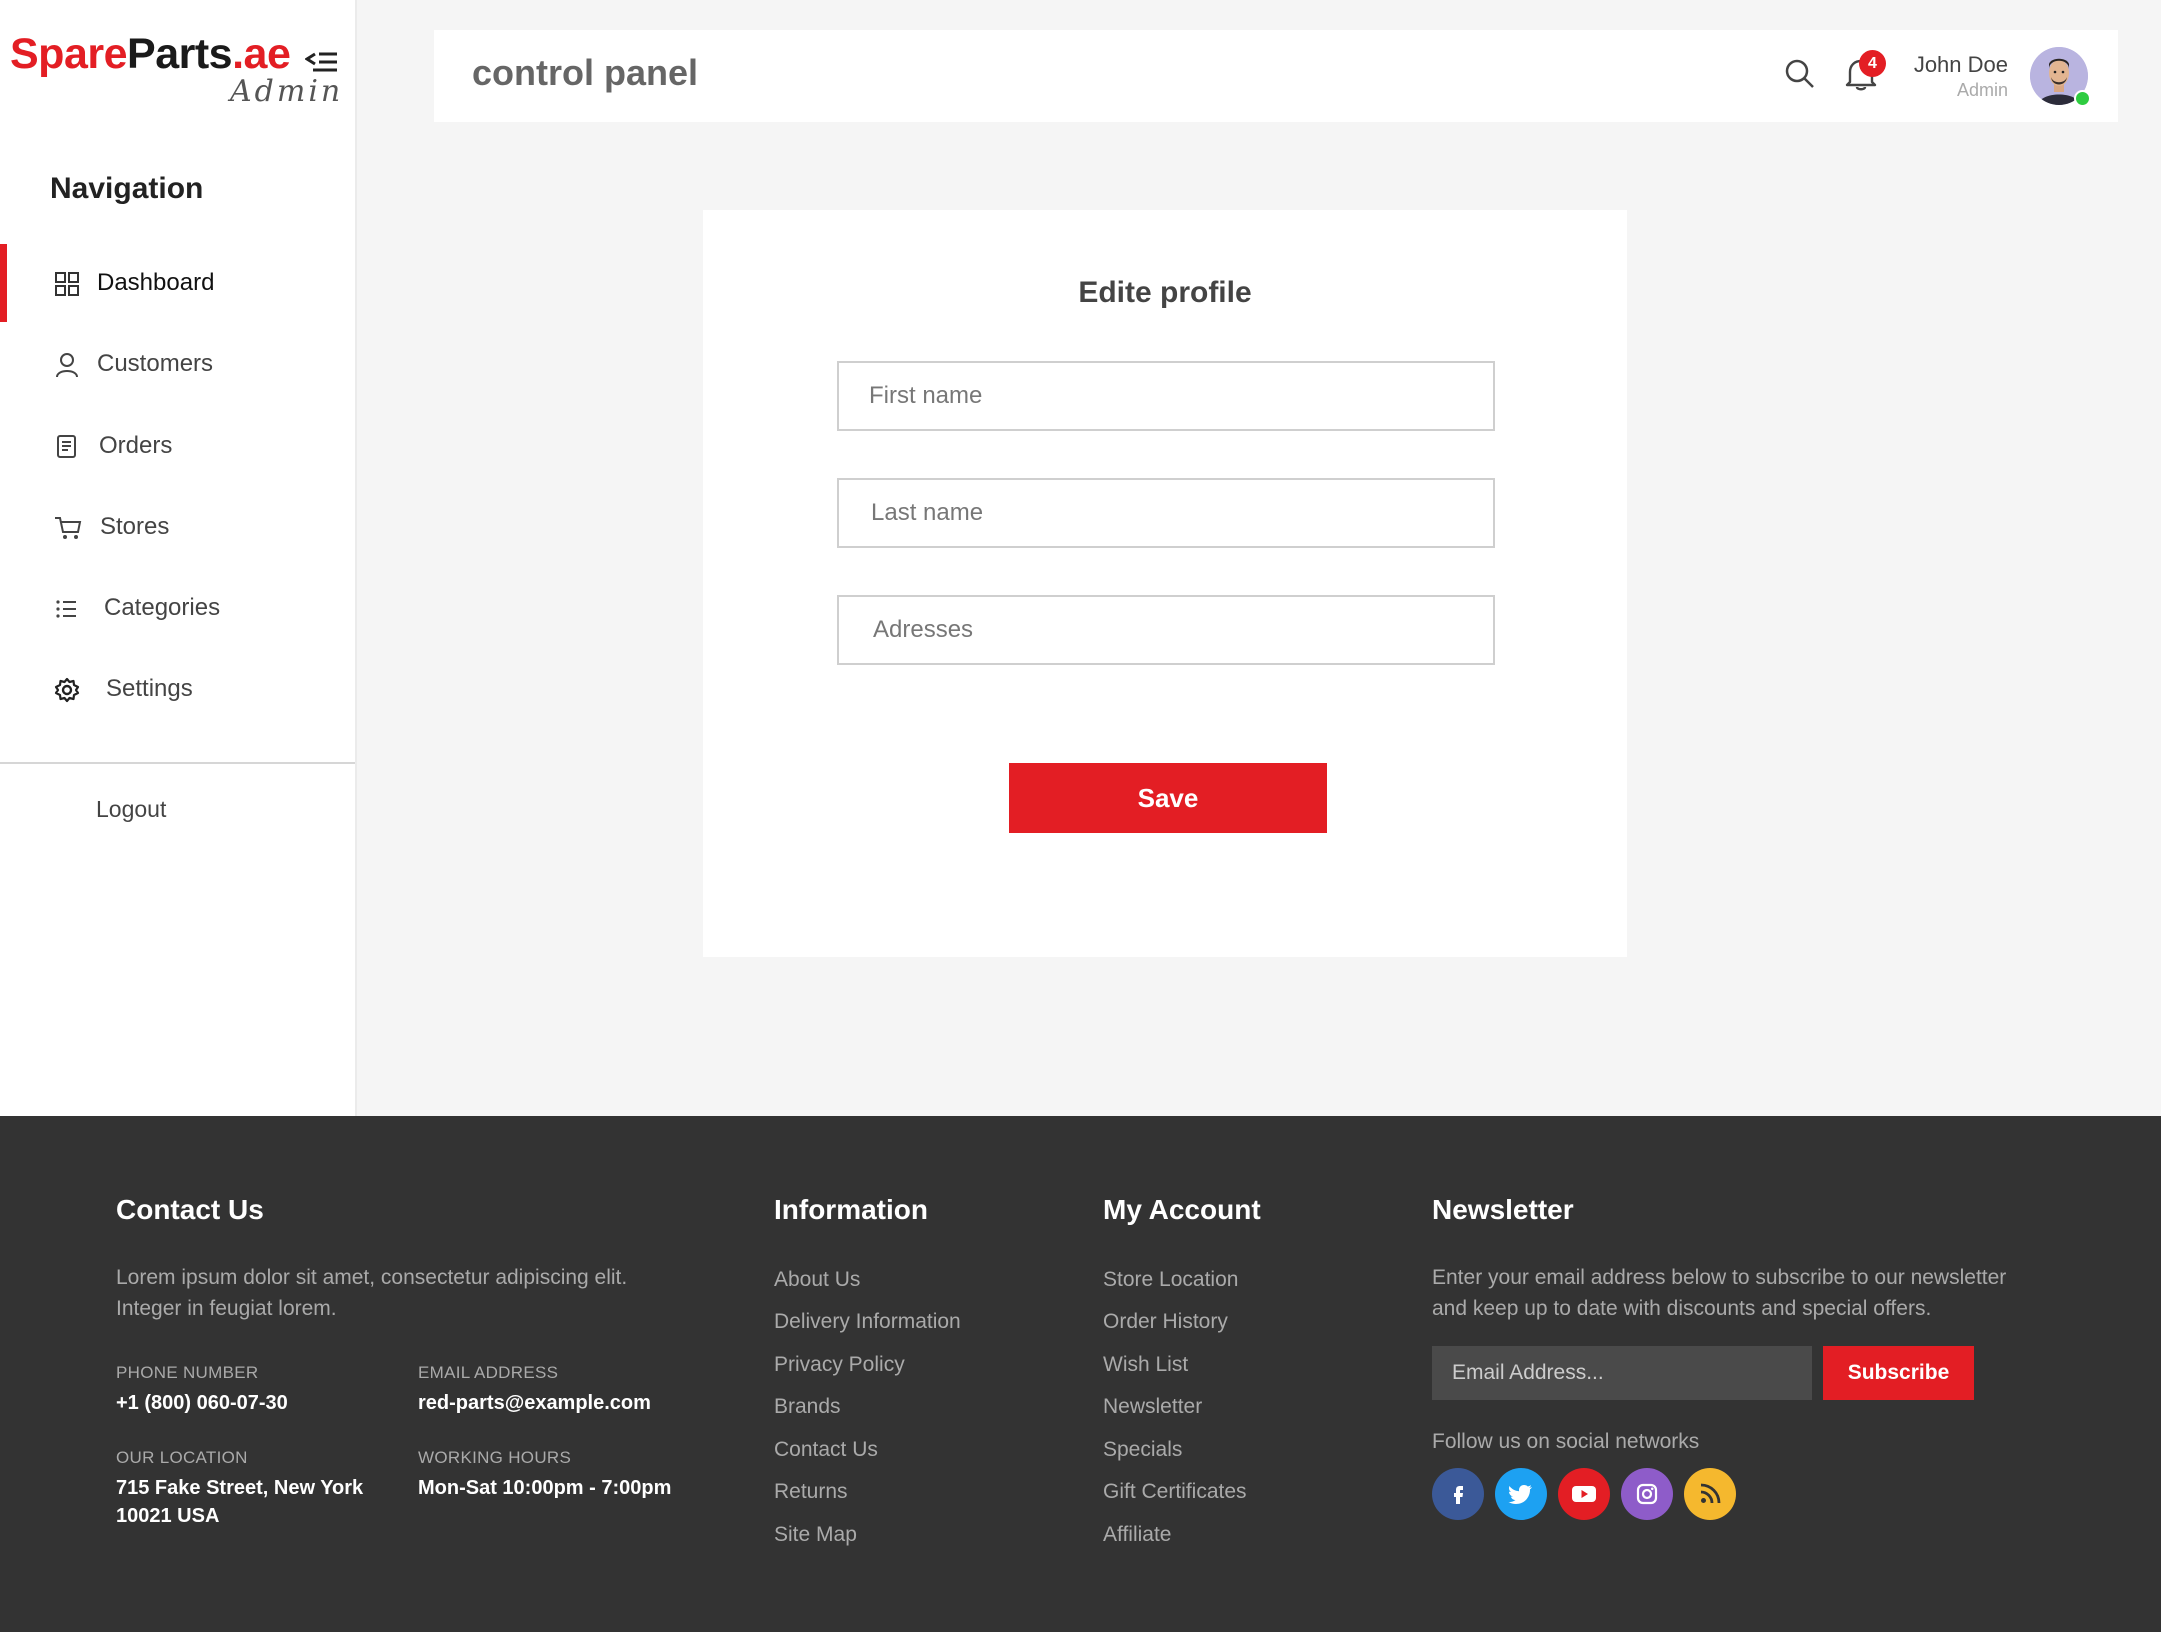  I want to click on sidebar-item-orders: Orders, so click(177, 446).